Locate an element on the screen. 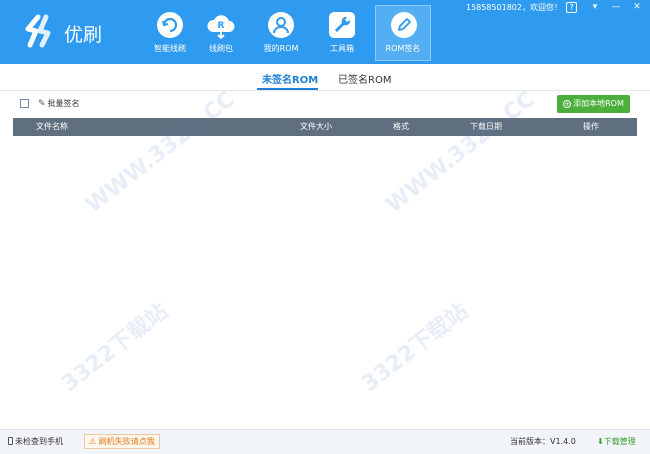  nav-flash-package: R 线刷包 is located at coordinates (221, 33).